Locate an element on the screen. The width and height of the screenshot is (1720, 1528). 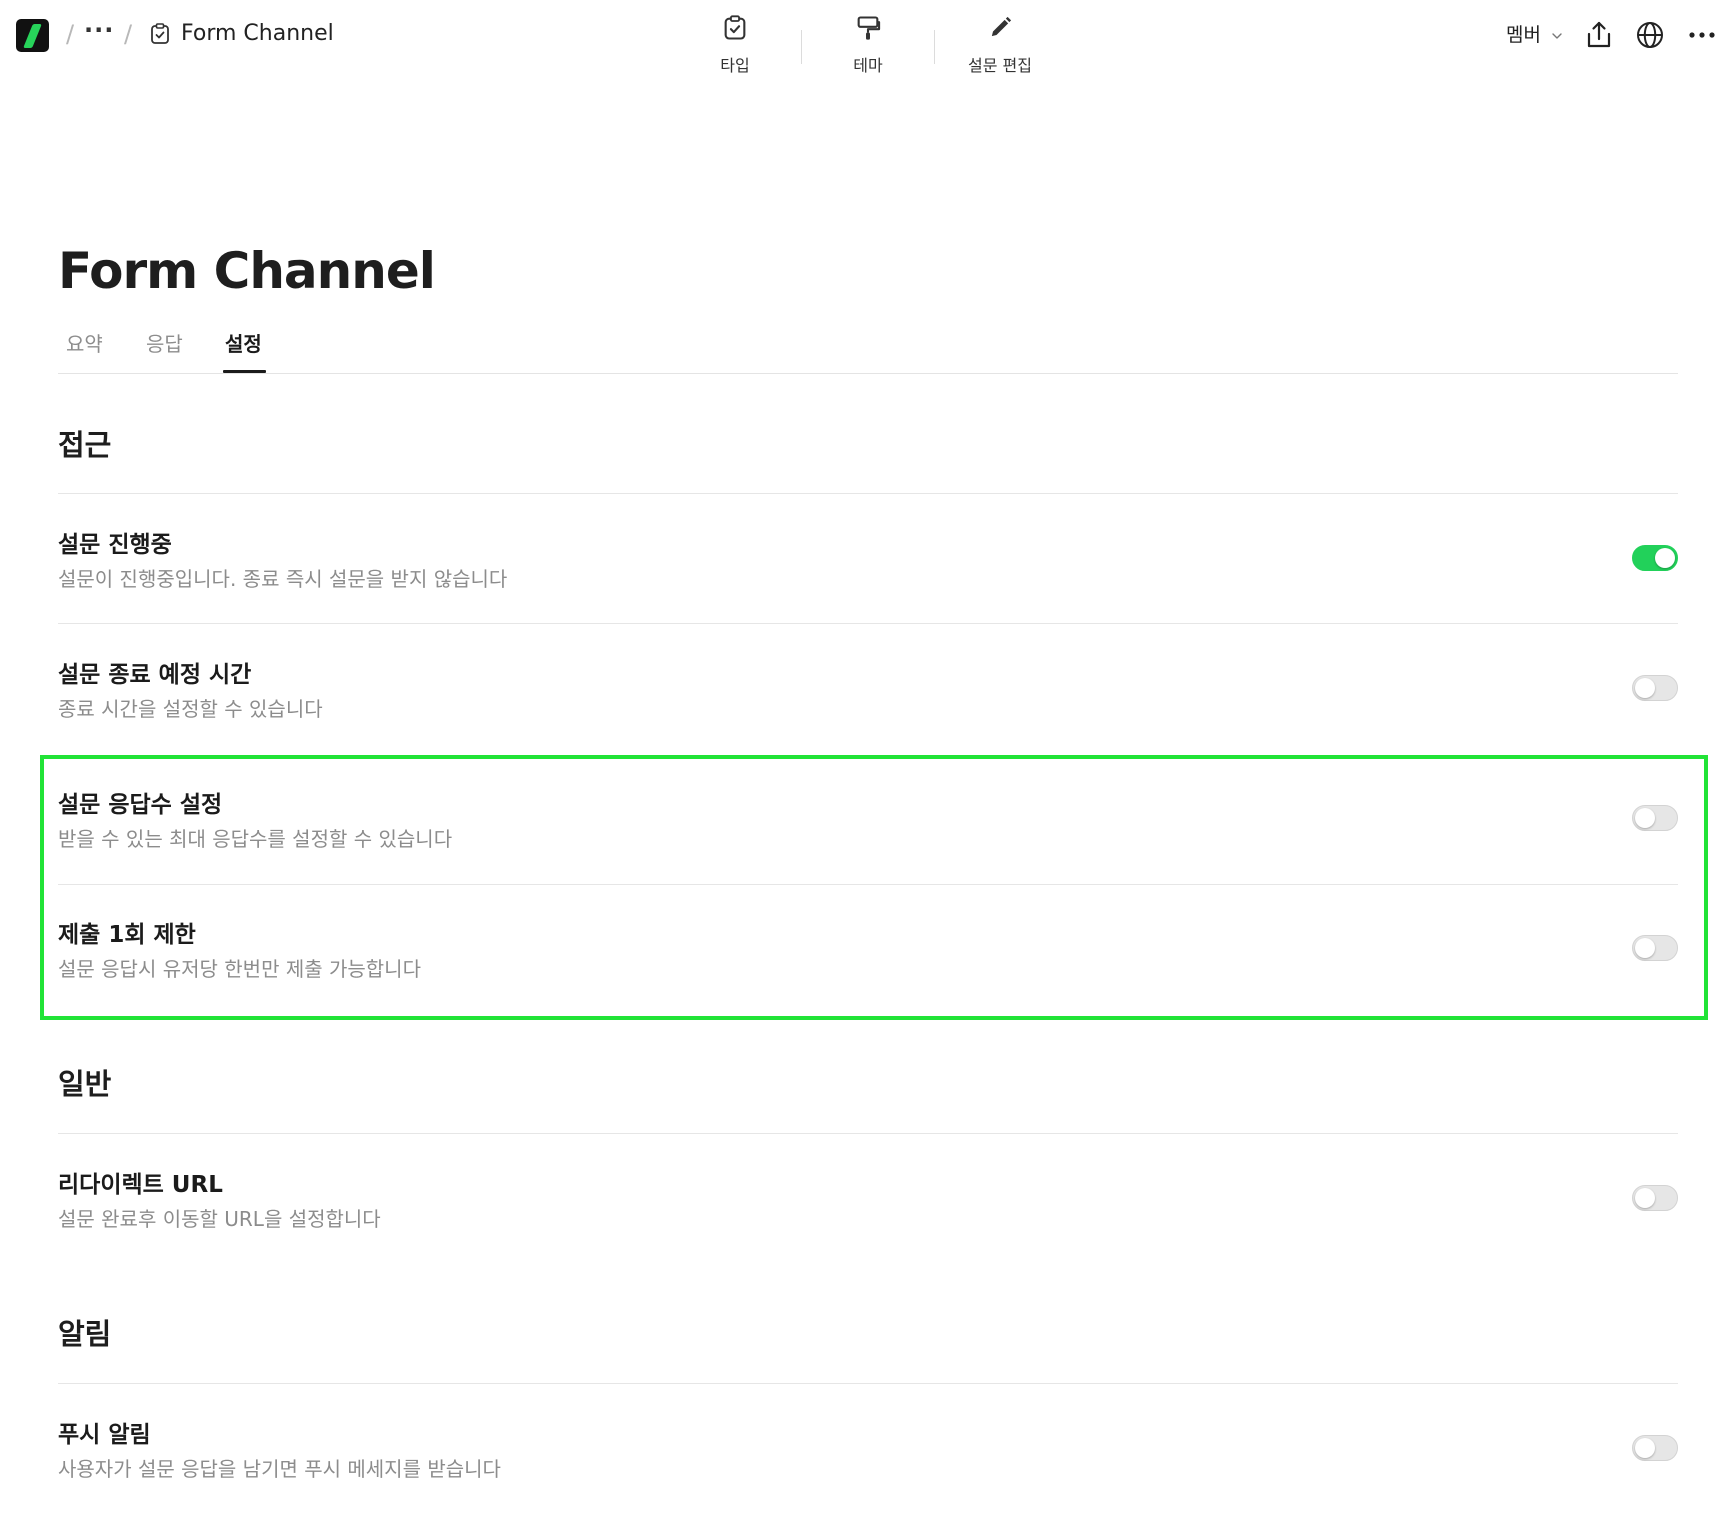
member-label: 멤버 is located at coordinates (1523, 35).